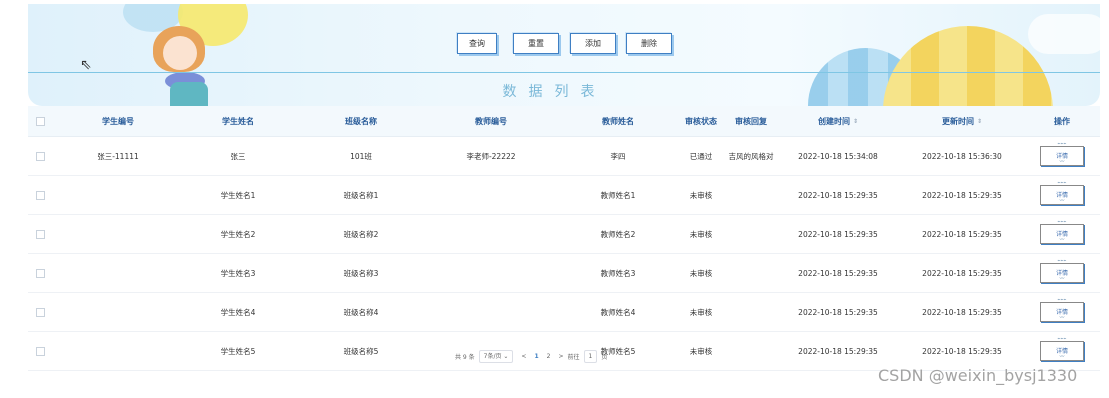 The width and height of the screenshot is (1109, 398). Describe the element at coordinates (492, 356) in the screenshot. I see `page-size-value: 7条/页` at that location.